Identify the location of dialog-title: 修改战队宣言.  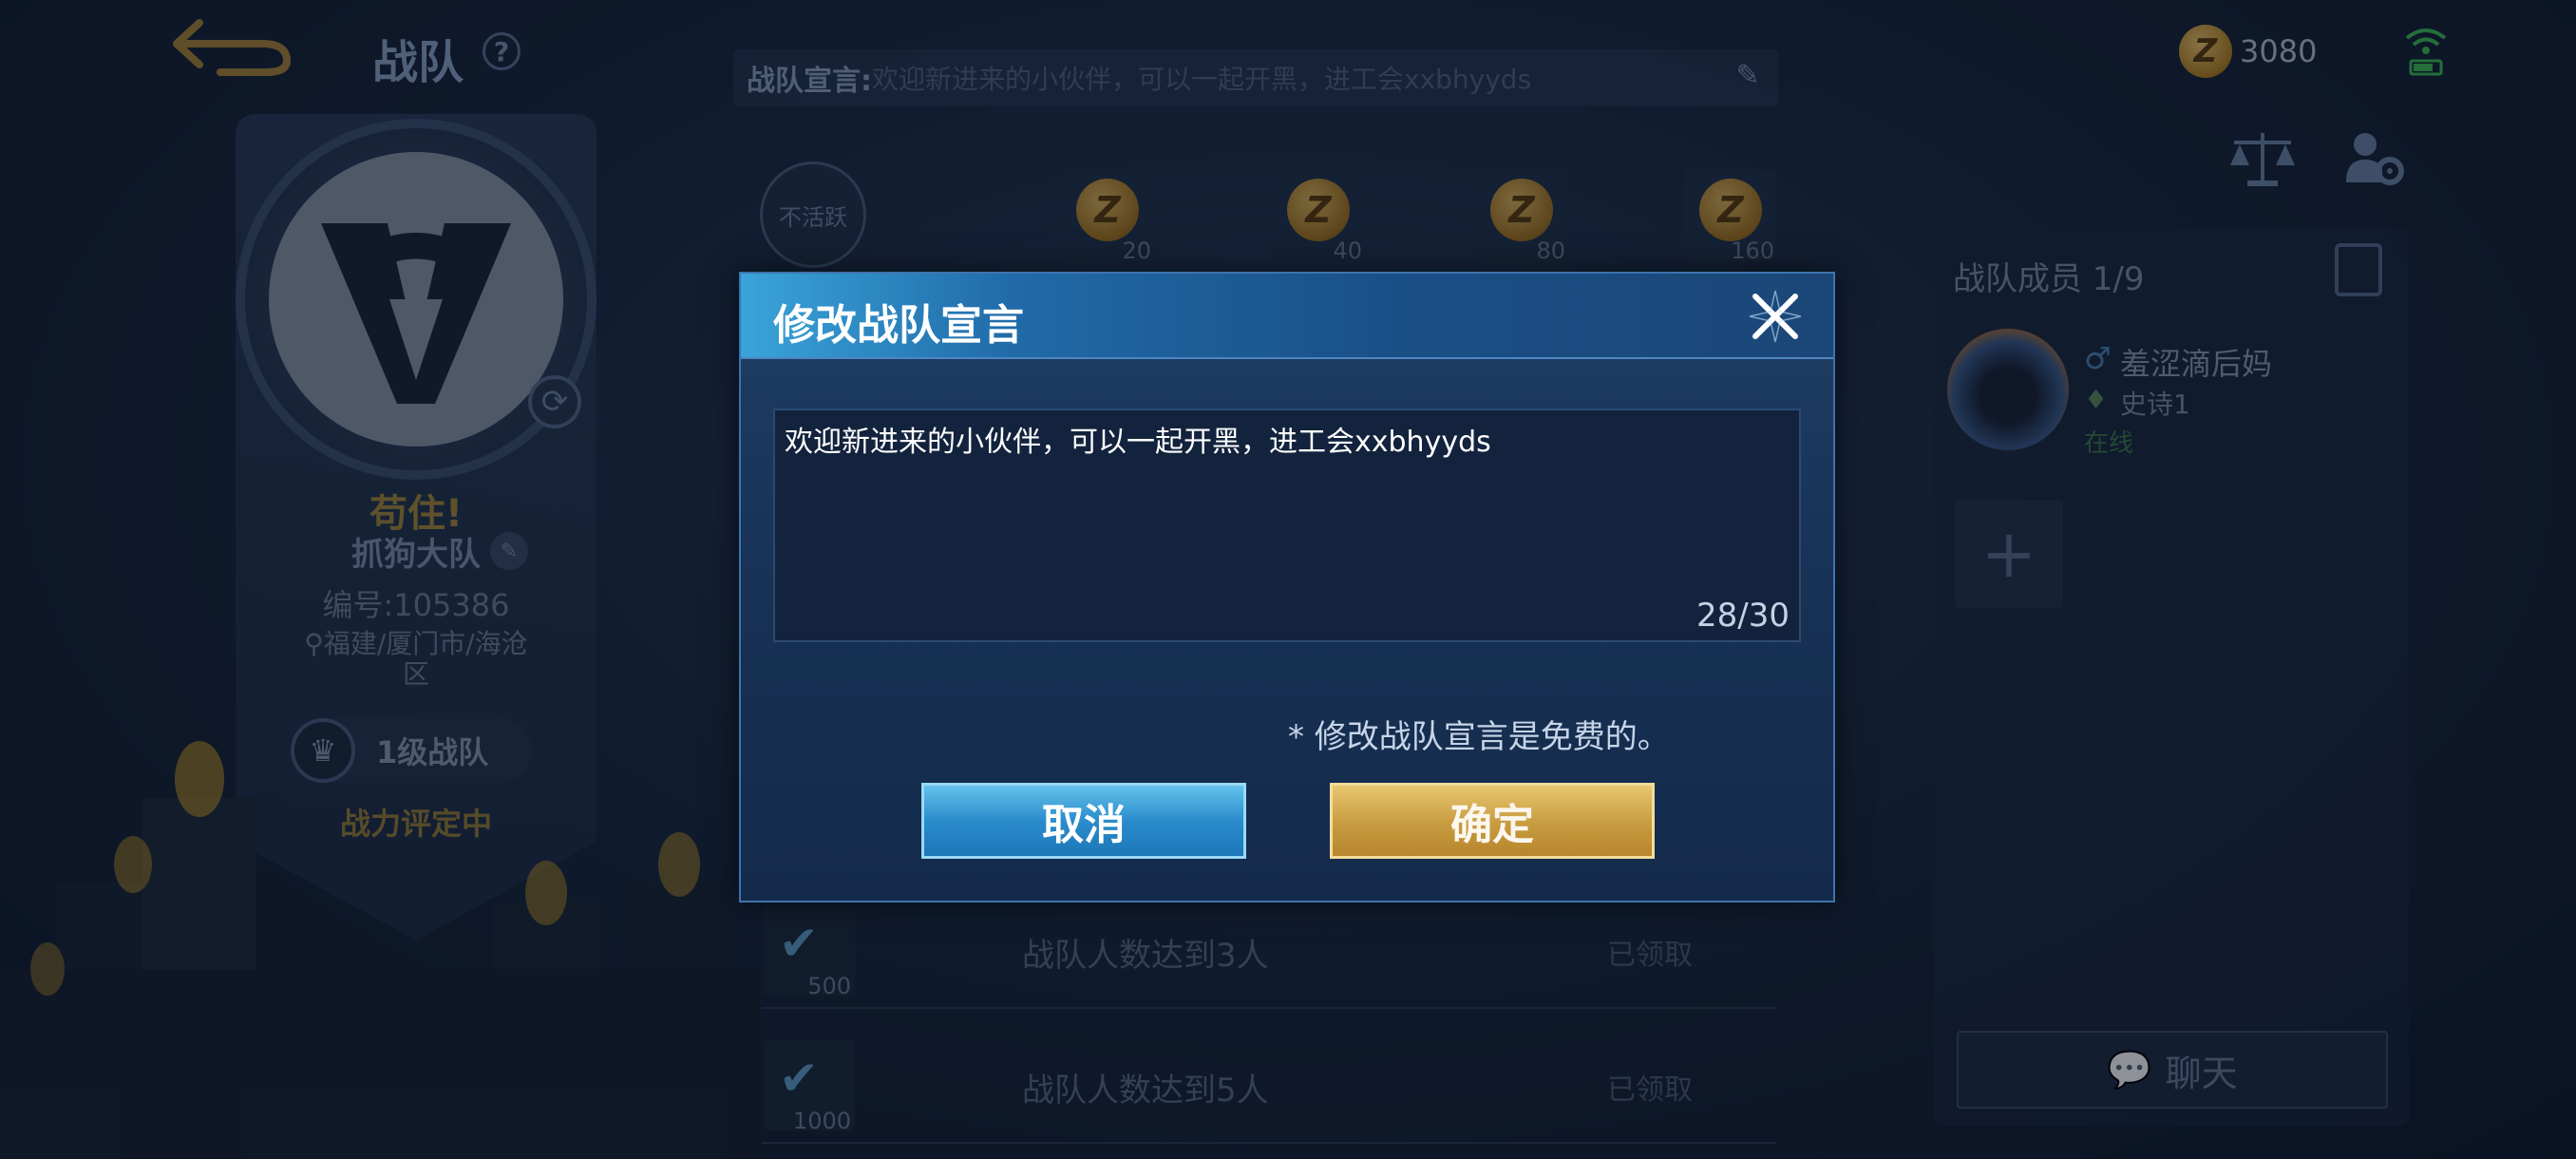
(898, 325).